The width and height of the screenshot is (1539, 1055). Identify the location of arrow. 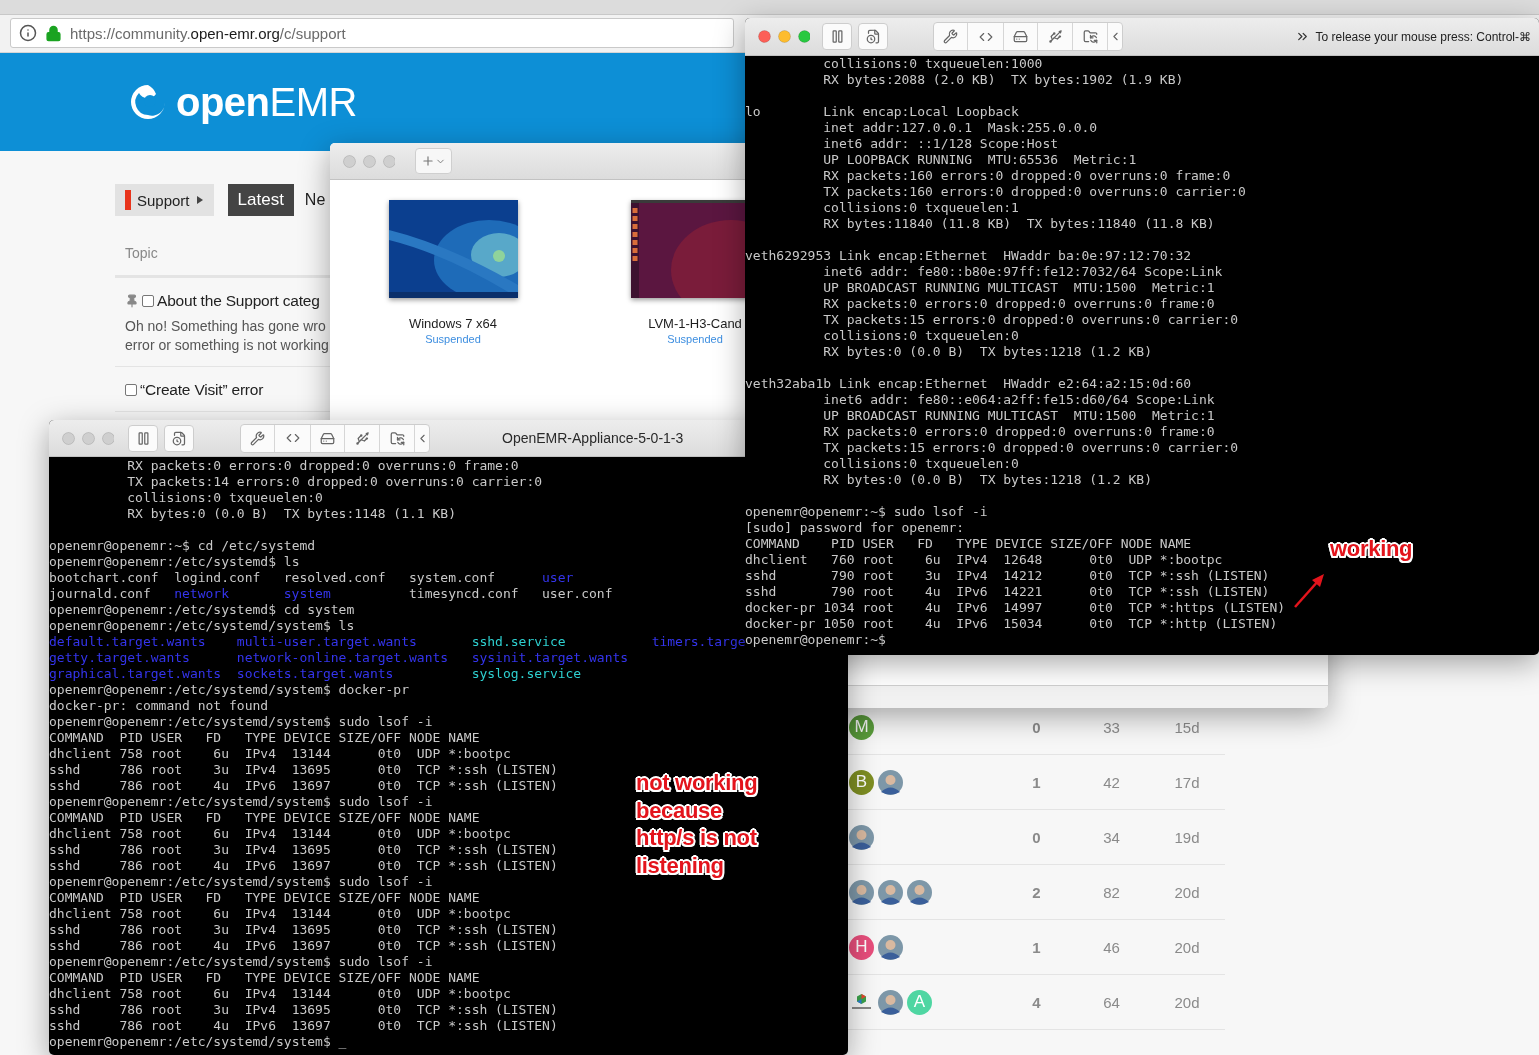
(1309, 591).